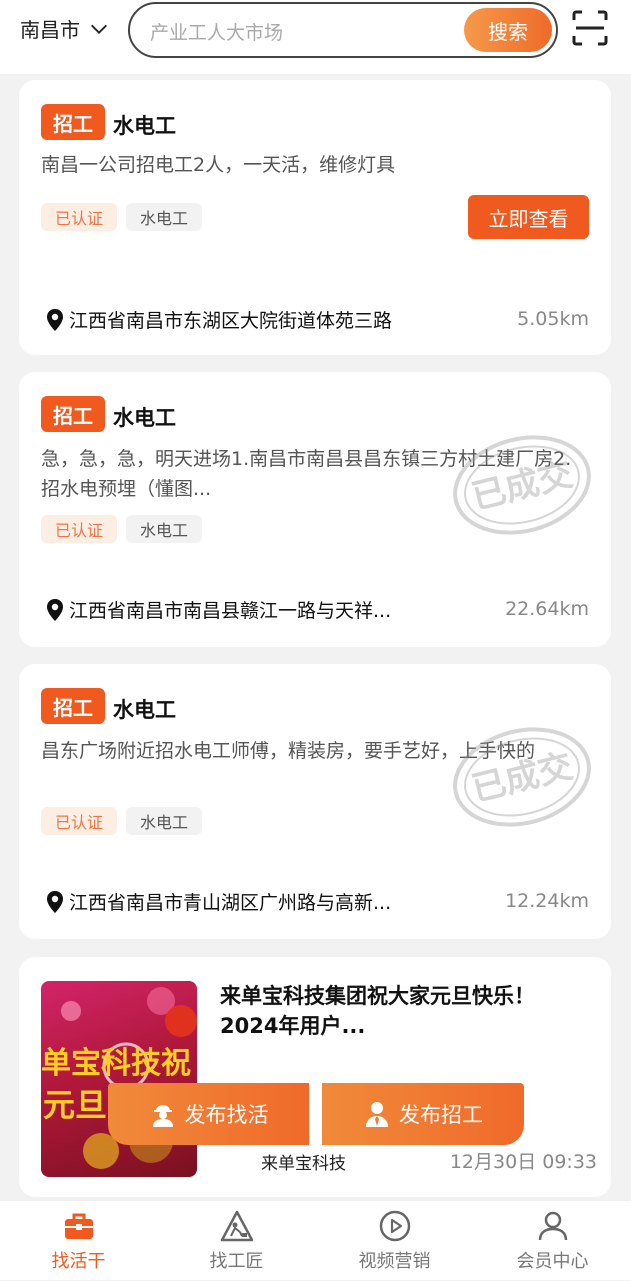  Describe the element at coordinates (75, 1105) in the screenshot. I see `svg-text: 元旦` at that location.